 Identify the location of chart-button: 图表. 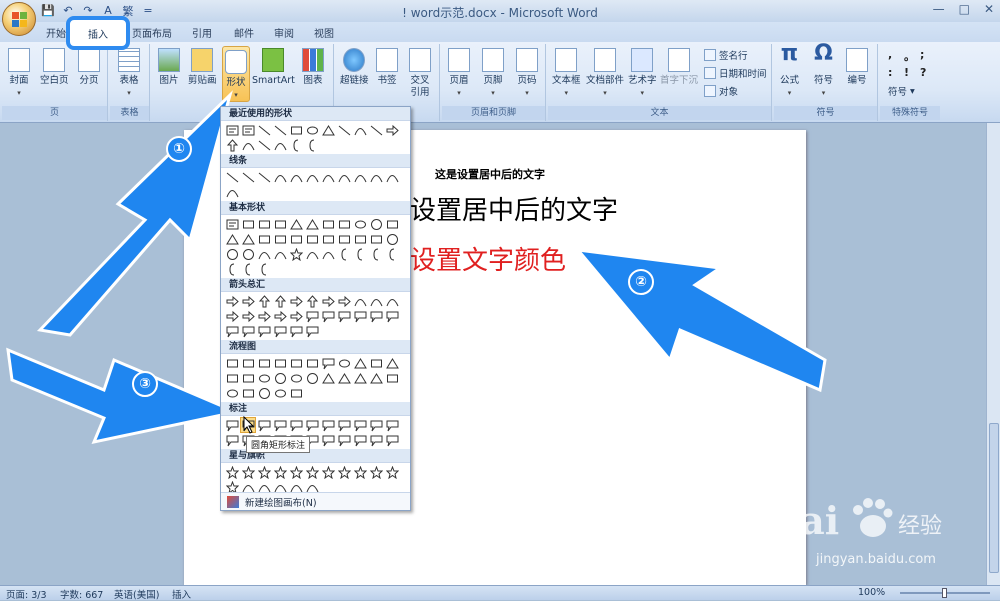
(313, 67).